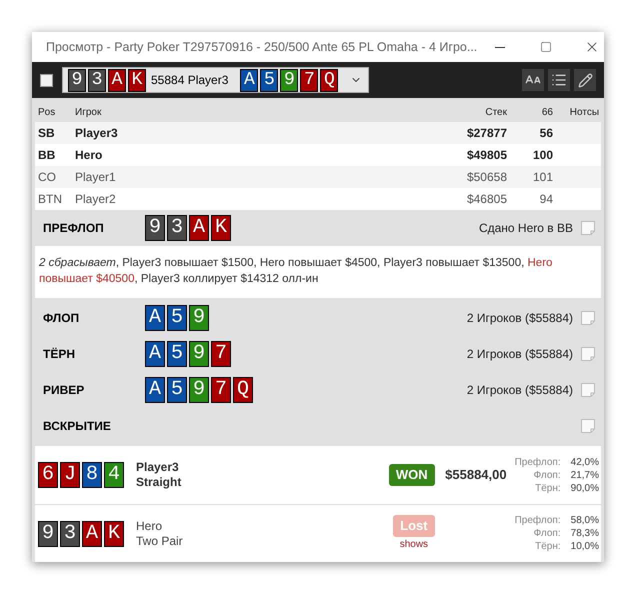  Describe the element at coordinates (411, 475) in the screenshot. I see `result-badge: WON` at that location.